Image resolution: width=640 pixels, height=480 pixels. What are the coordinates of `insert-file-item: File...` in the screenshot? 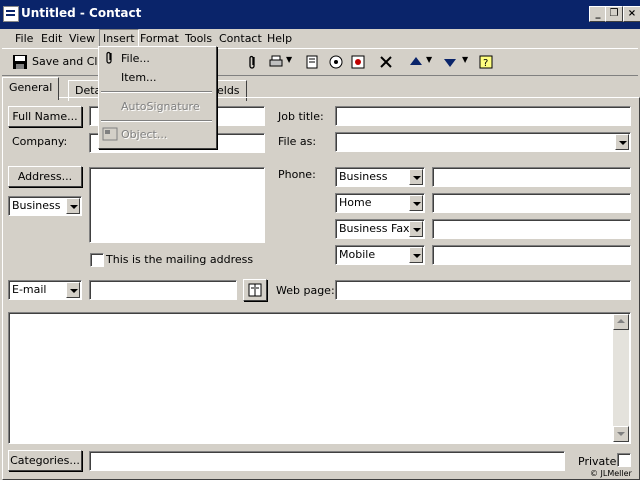 It's located at (135, 59).